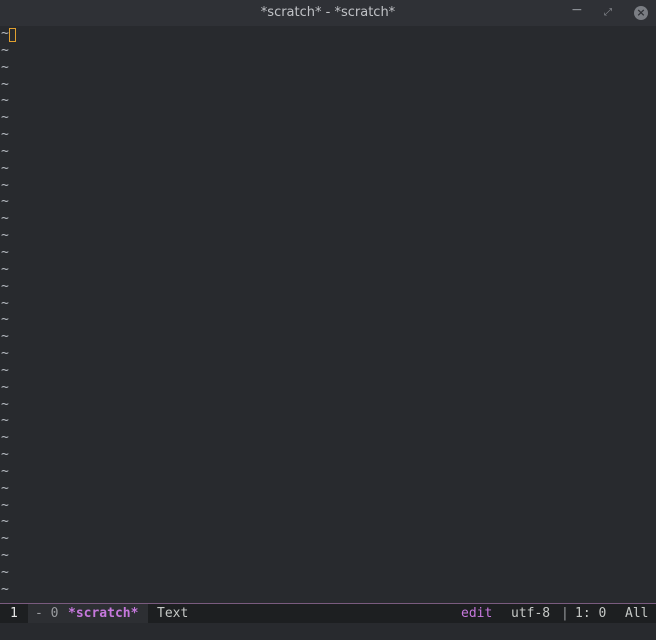 This screenshot has height=640, width=656. What do you see at coordinates (577, 11) in the screenshot?
I see `minimize-icon: −` at bounding box center [577, 11].